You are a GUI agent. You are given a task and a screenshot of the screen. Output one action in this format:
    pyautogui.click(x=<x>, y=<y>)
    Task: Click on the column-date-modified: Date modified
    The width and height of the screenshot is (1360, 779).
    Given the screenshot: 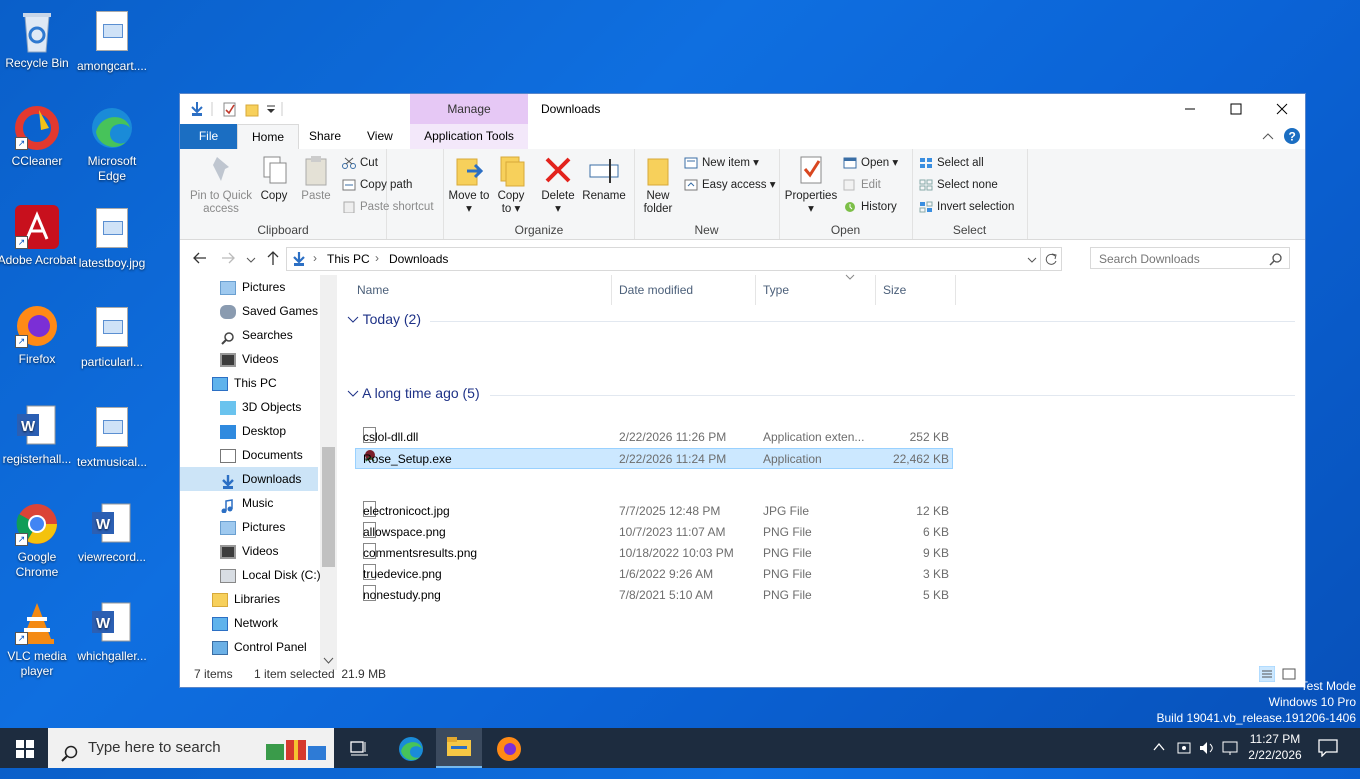 What is the action you would take?
    pyautogui.click(x=684, y=290)
    